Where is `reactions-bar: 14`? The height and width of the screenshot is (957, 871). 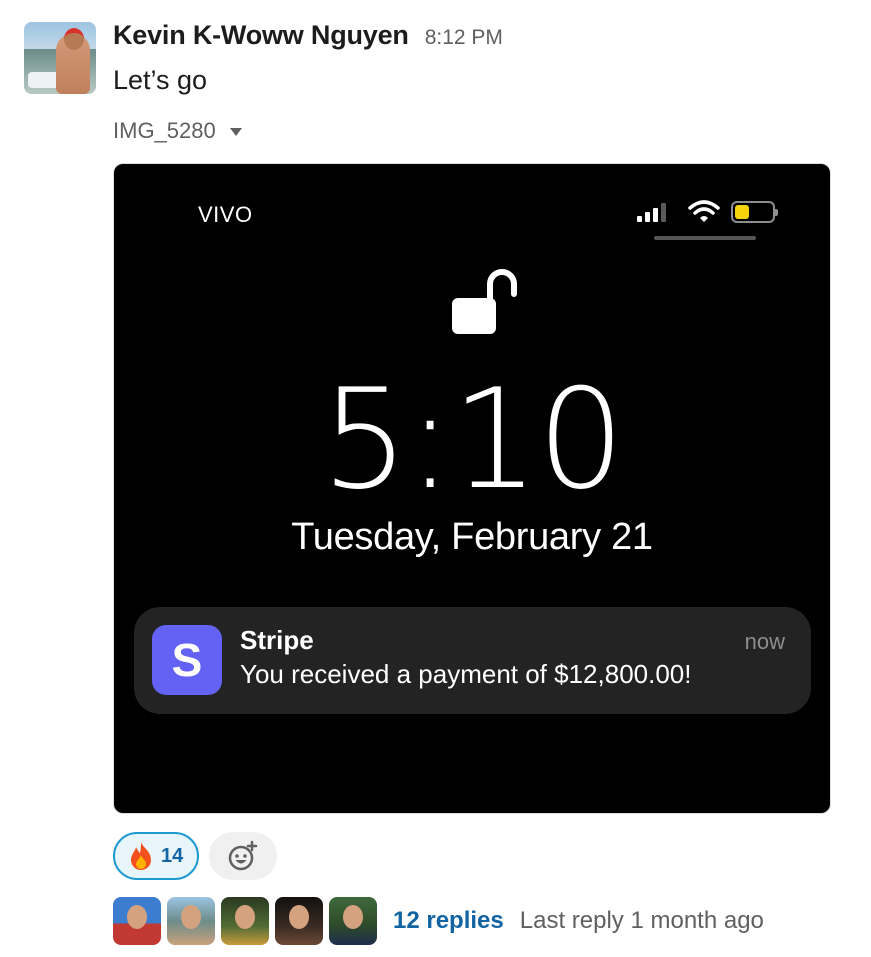
reactions-bar: 14 is located at coordinates (195, 856).